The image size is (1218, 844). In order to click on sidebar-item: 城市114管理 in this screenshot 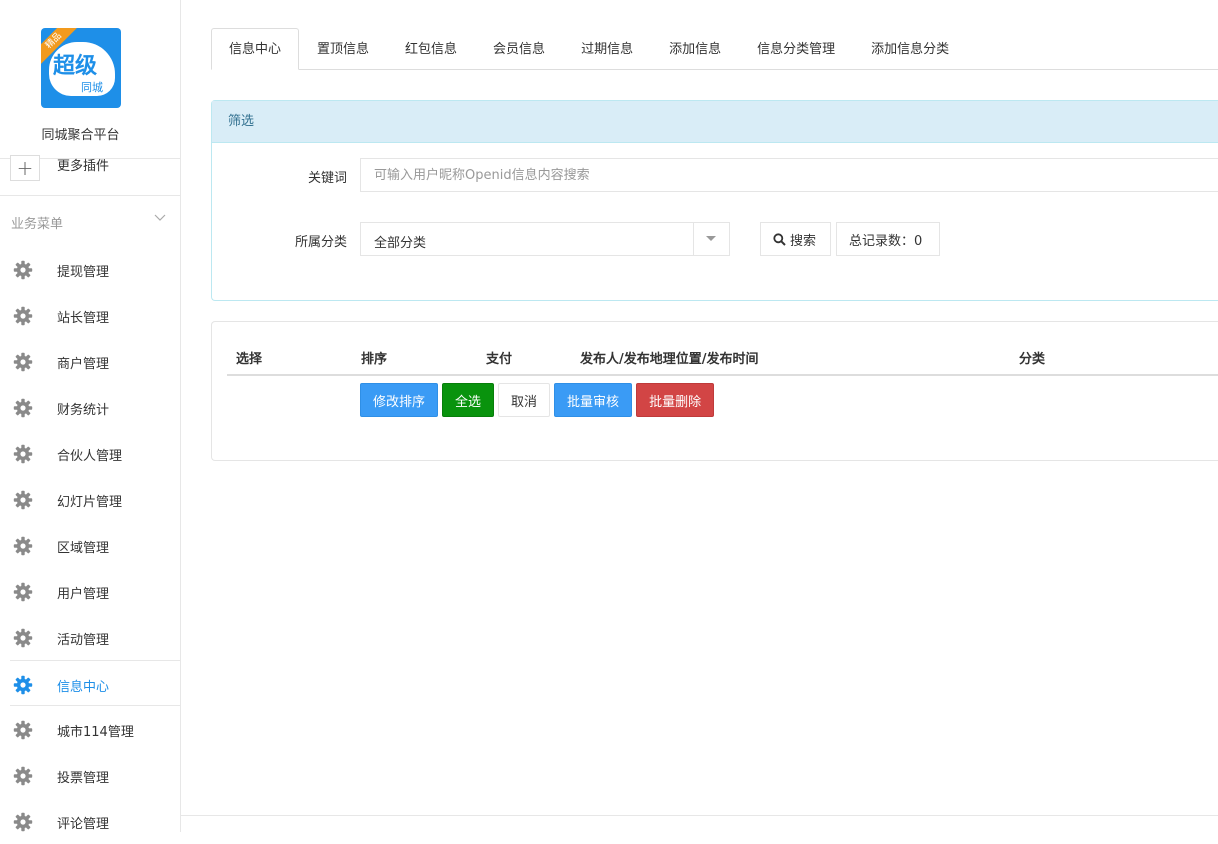, I will do `click(90, 729)`.